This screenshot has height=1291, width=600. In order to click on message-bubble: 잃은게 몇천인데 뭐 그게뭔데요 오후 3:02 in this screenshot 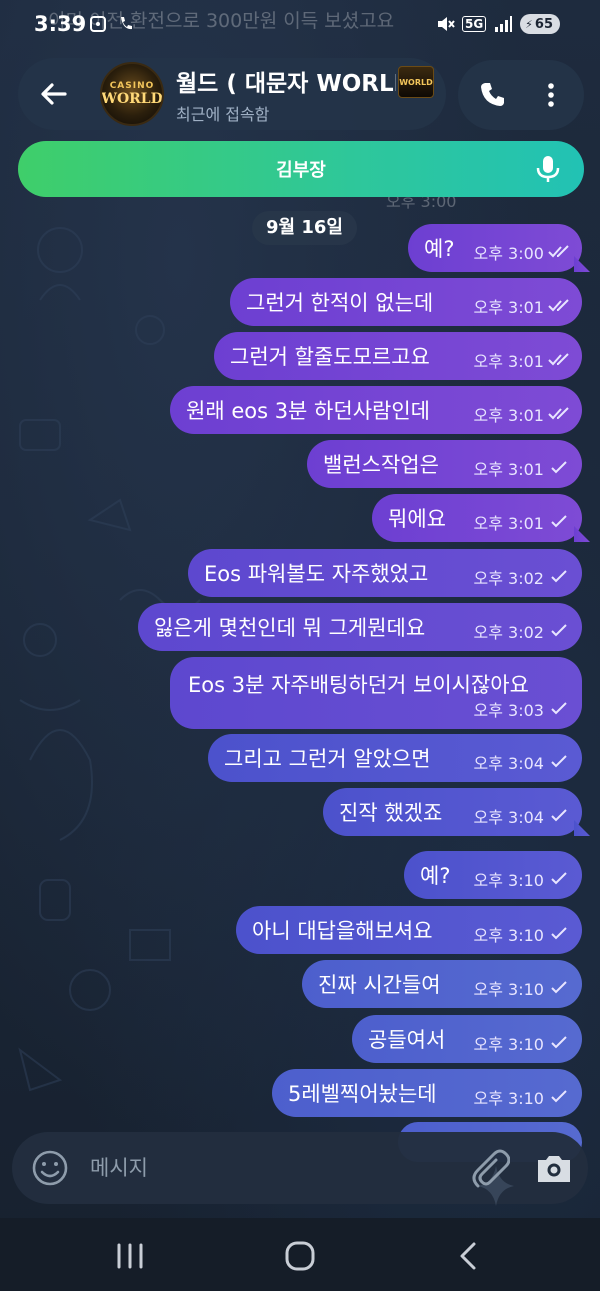, I will do `click(360, 627)`.